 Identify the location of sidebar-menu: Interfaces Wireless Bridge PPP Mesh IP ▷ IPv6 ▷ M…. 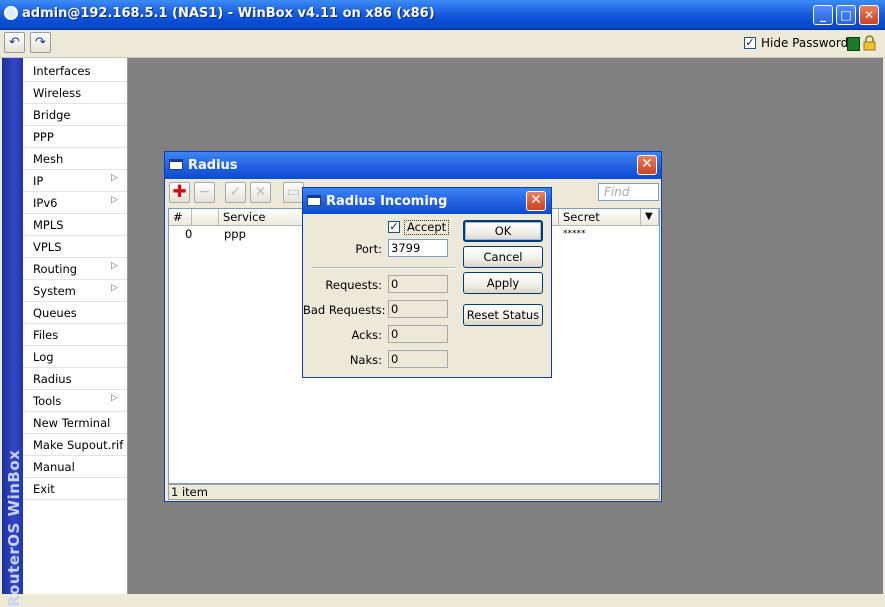
(75, 326).